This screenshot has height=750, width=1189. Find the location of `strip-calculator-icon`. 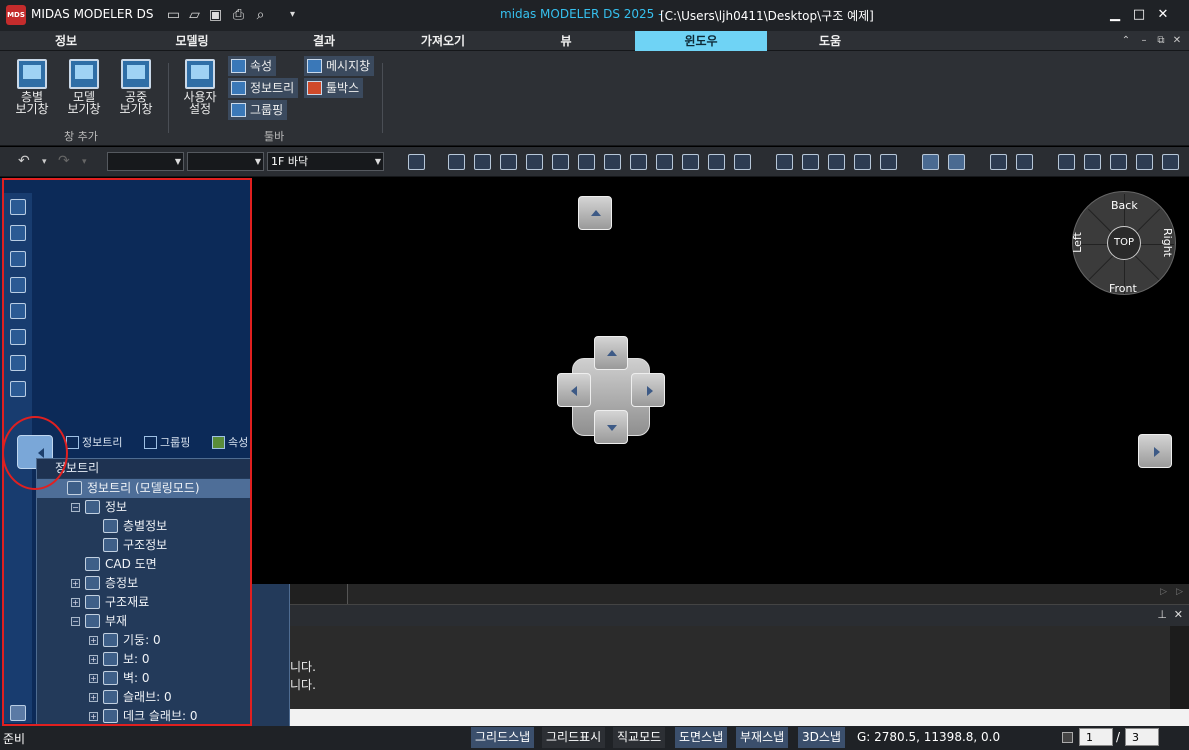

strip-calculator-icon is located at coordinates (18, 207).